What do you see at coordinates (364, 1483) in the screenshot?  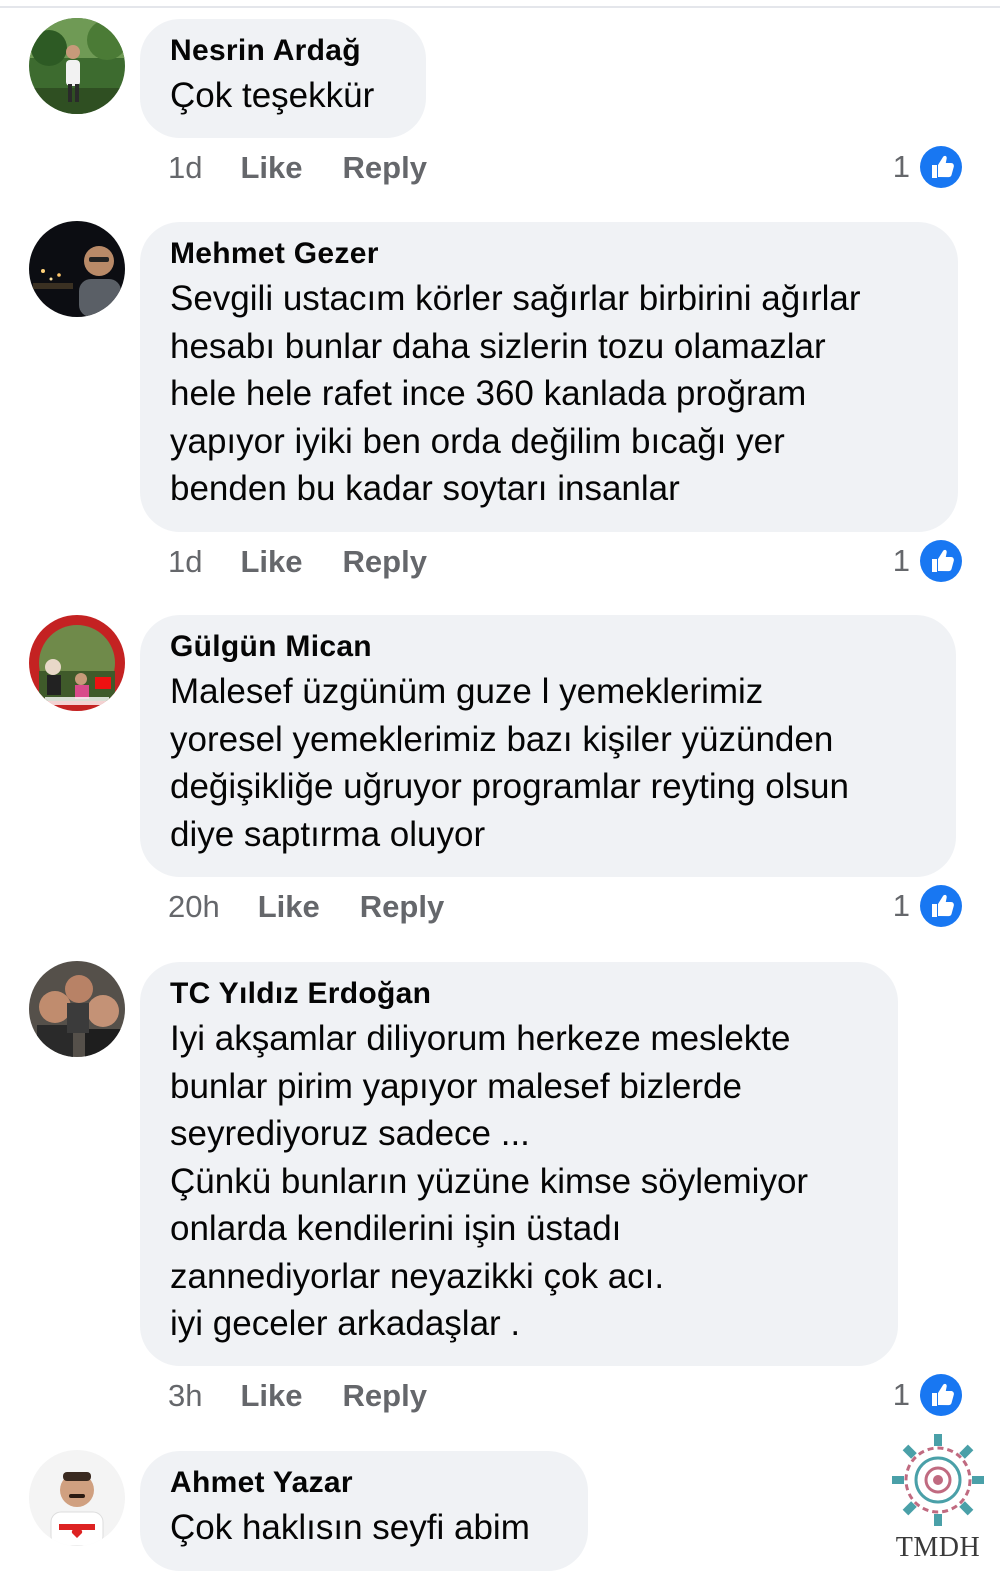 I see `comment-author: Ahmet Yazar` at bounding box center [364, 1483].